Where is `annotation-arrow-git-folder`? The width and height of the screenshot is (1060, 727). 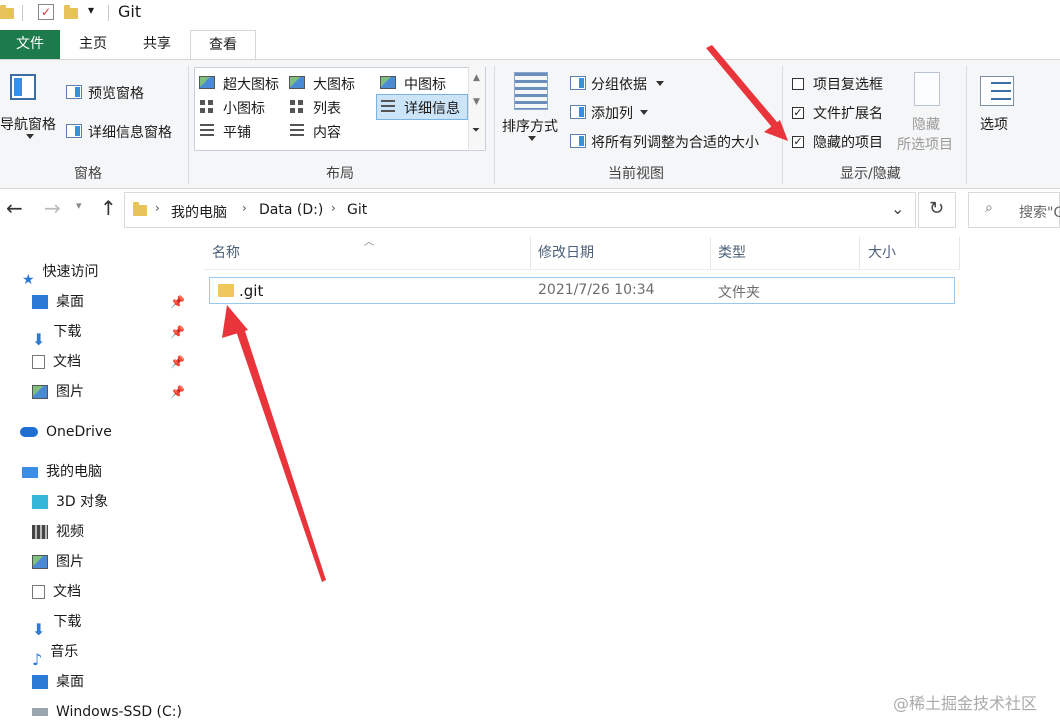
annotation-arrow-git-folder is located at coordinates (274, 443).